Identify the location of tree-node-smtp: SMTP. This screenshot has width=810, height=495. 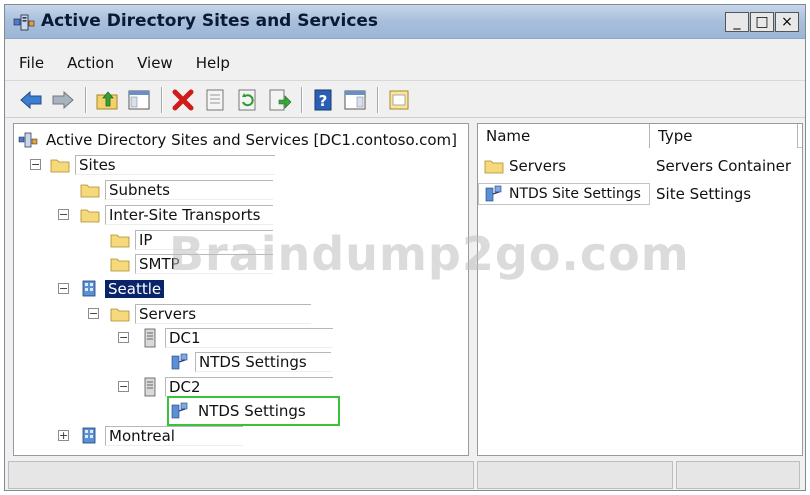
(191, 264).